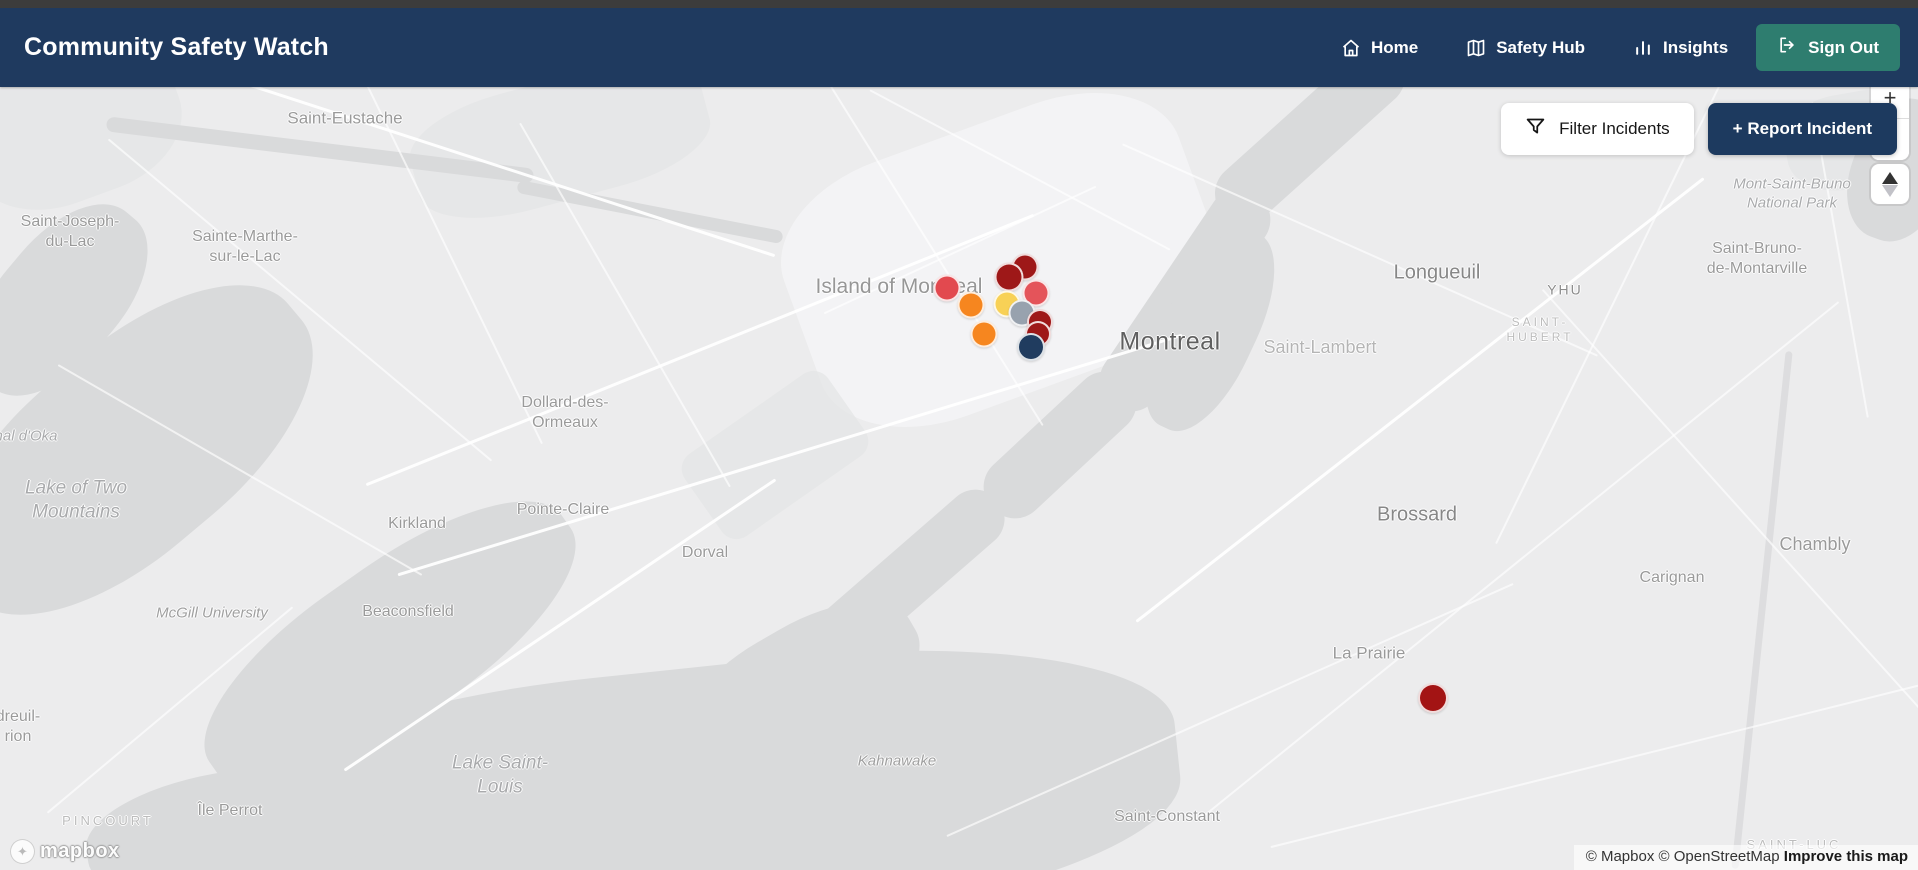 Image resolution: width=1918 pixels, height=870 pixels. I want to click on nav-item-home: Home, so click(1379, 48).